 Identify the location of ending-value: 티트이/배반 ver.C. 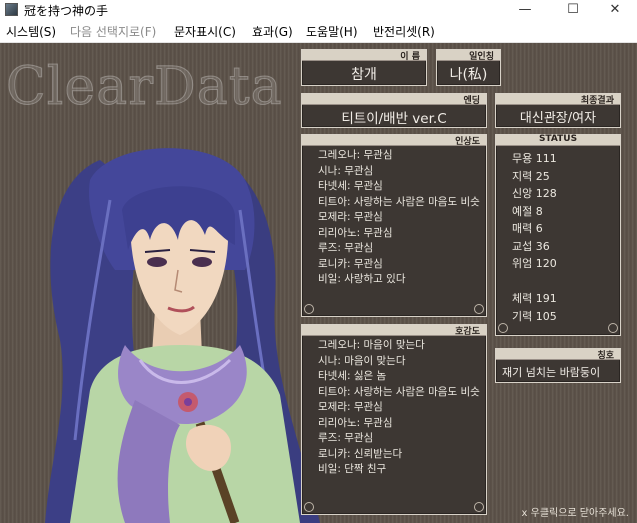
(394, 119).